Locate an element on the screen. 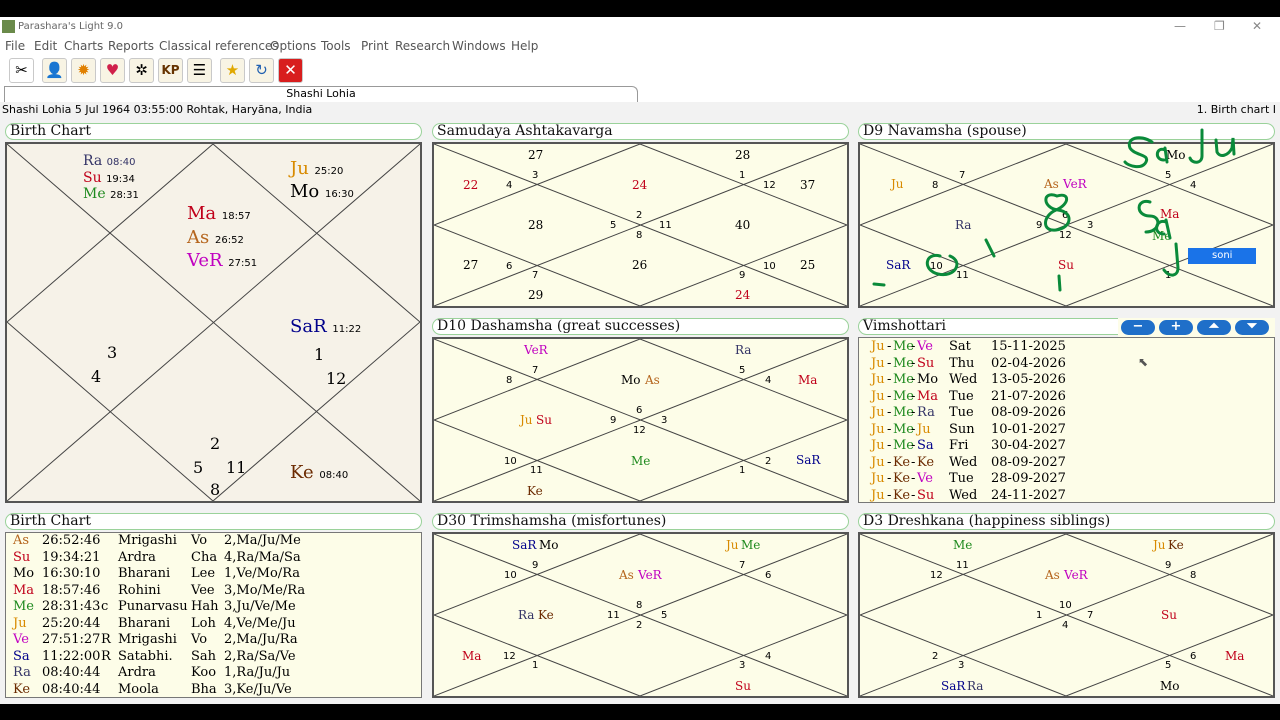 Image resolution: width=1280 pixels, height=720 pixels. sun-burst-icon: ✹ is located at coordinates (83, 70).